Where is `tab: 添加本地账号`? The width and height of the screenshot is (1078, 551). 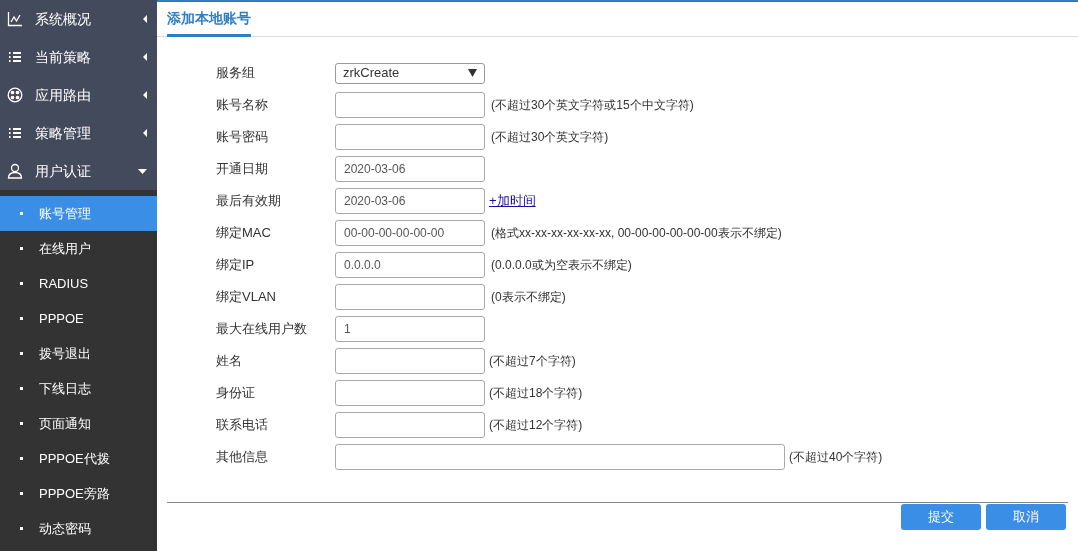
tab: 添加本地账号 is located at coordinates (209, 19).